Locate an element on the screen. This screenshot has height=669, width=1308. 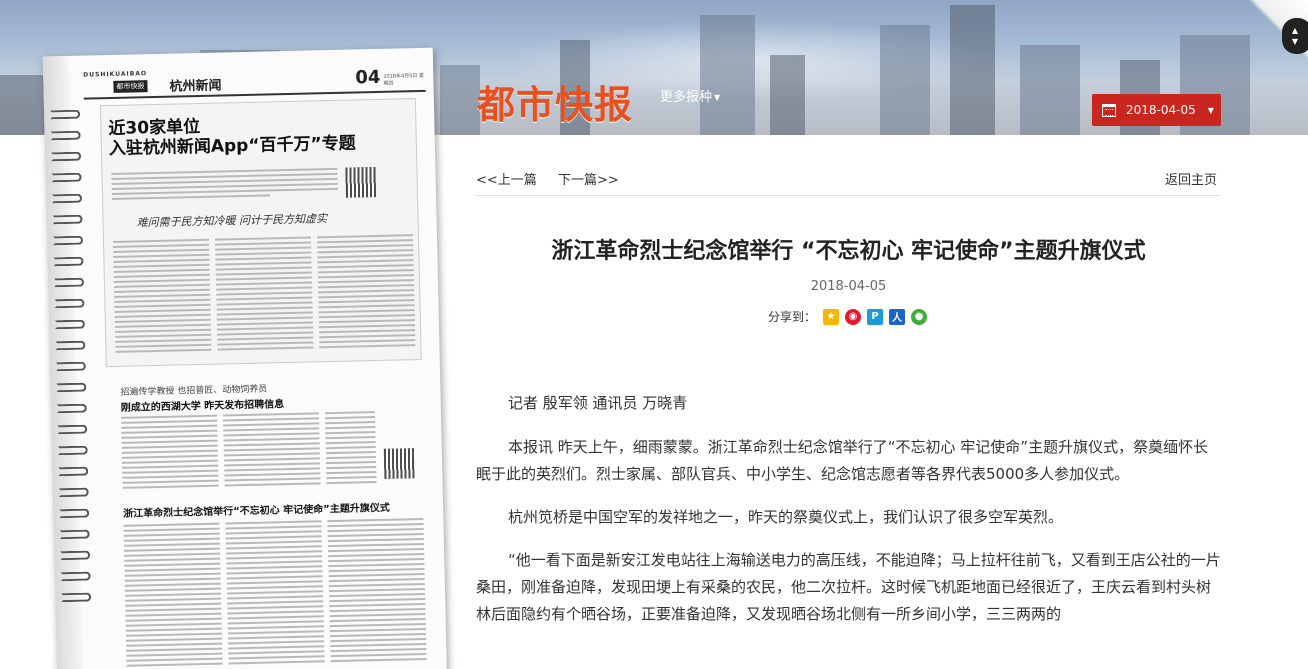
masthead-date: 2018年4月5日 星期四 is located at coordinates (404, 79).